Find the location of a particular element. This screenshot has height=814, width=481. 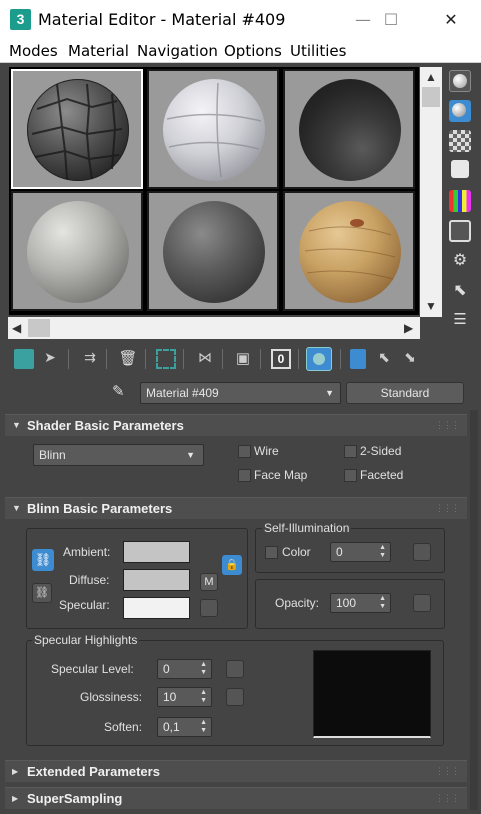

sample-slot-stone-paving is located at coordinates (77, 129).